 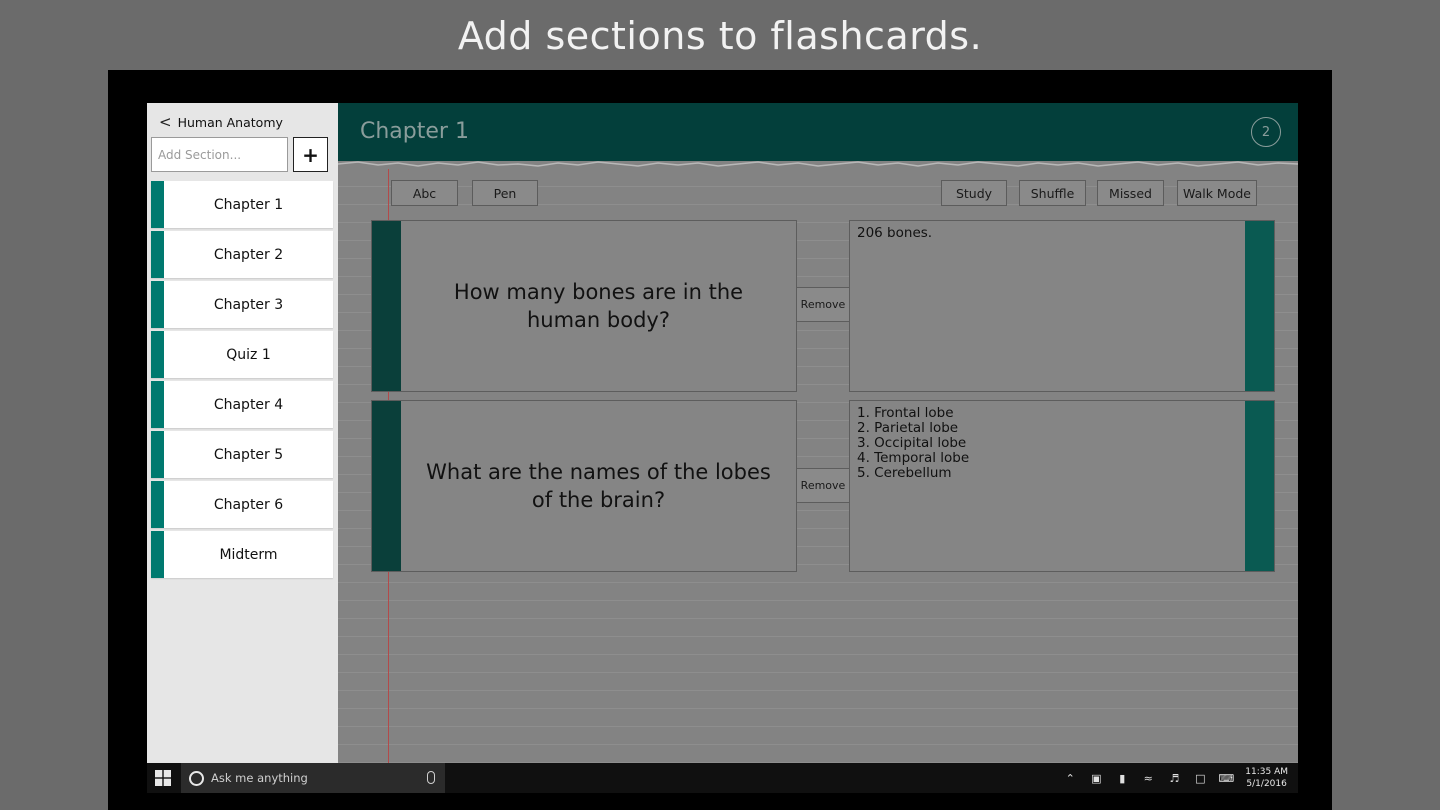 What do you see at coordinates (219, 154) in the screenshot?
I see `add-section-input` at bounding box center [219, 154].